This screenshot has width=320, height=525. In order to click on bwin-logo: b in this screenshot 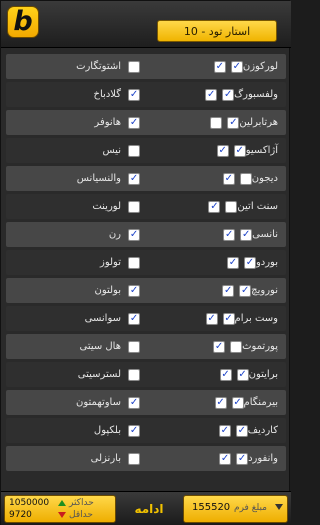, I will do `click(23, 22)`.